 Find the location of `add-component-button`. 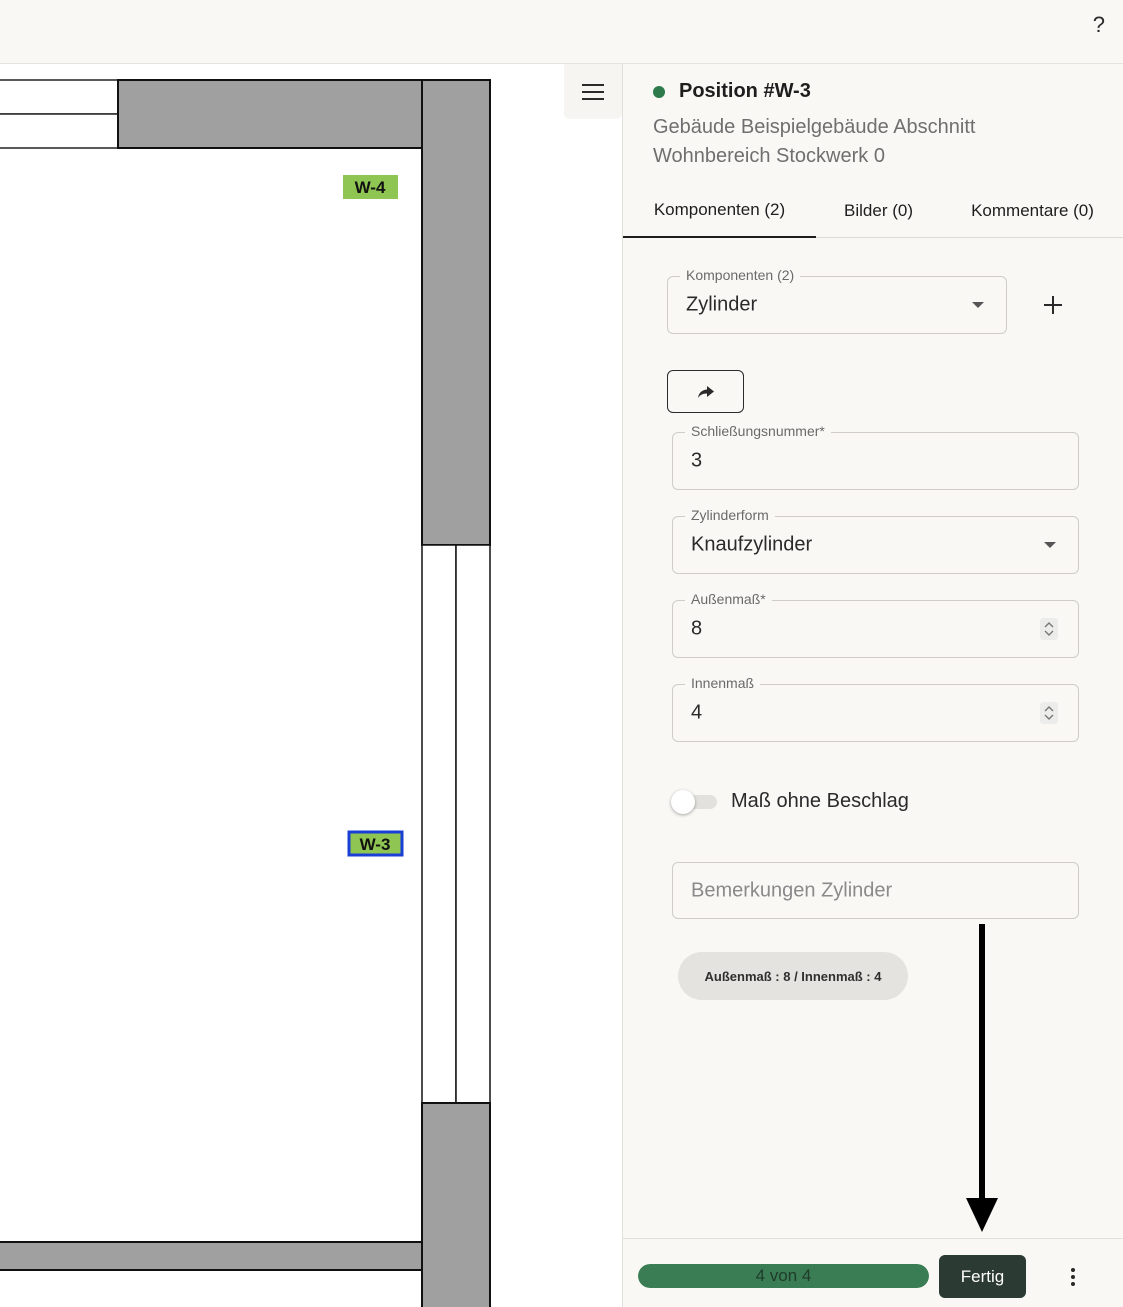

add-component-button is located at coordinates (1053, 306).